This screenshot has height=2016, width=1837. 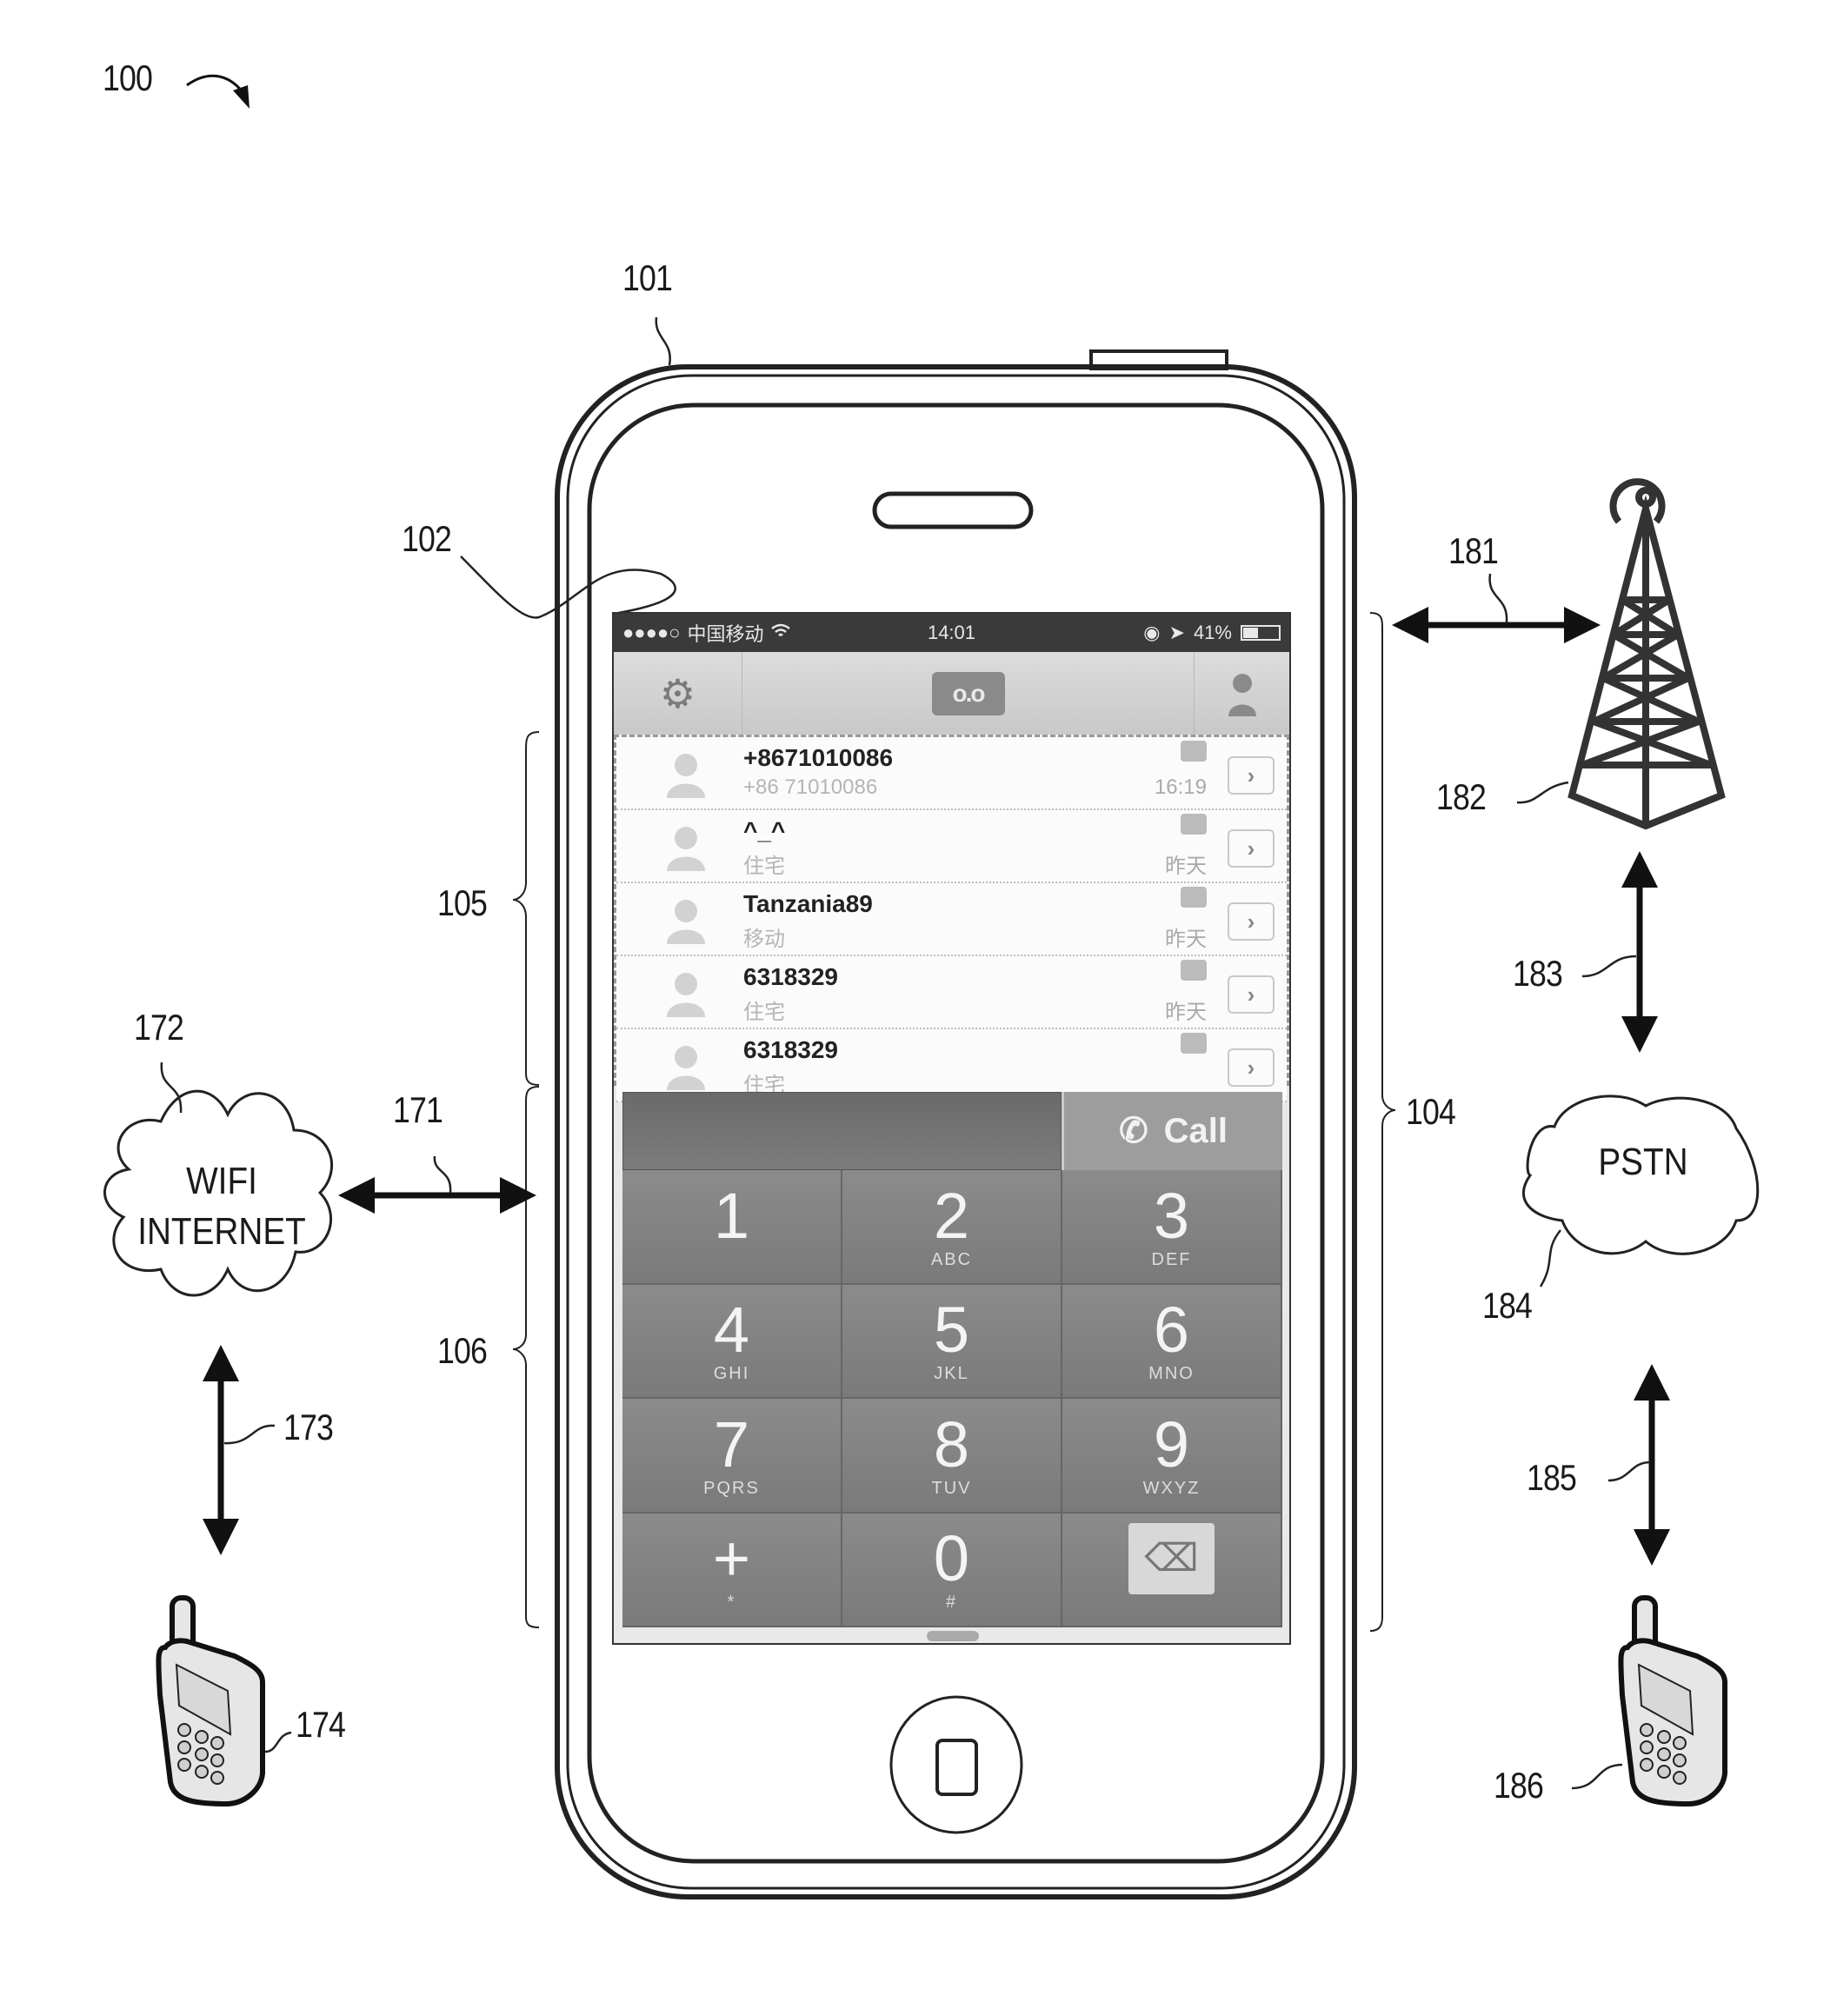 I want to click on ref-106: 106, so click(x=462, y=1351).